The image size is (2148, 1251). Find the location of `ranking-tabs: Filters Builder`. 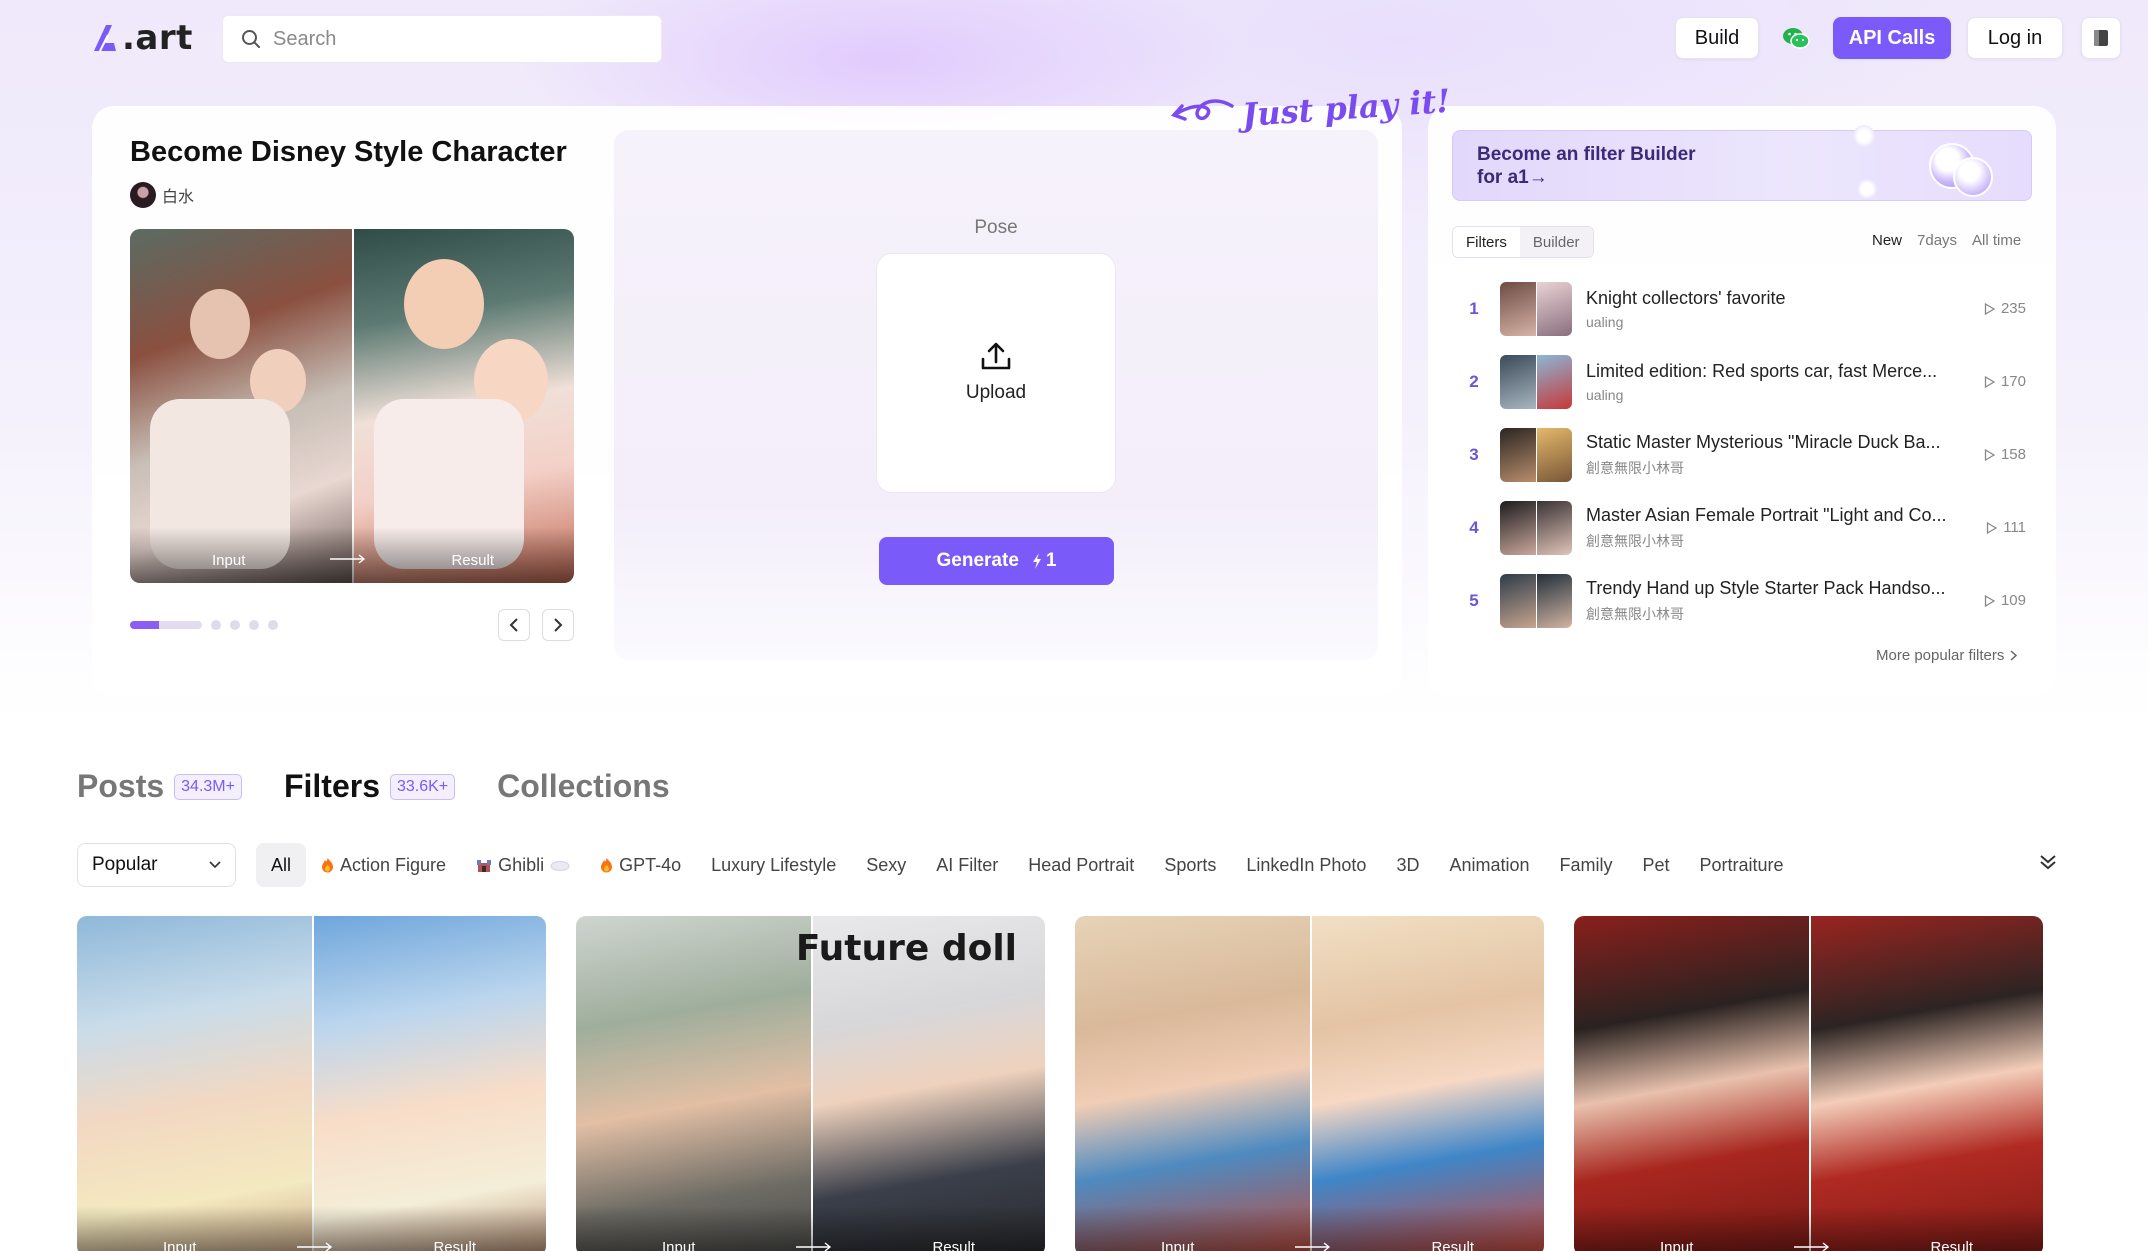

ranking-tabs: Filters Builder is located at coordinates (1523, 242).